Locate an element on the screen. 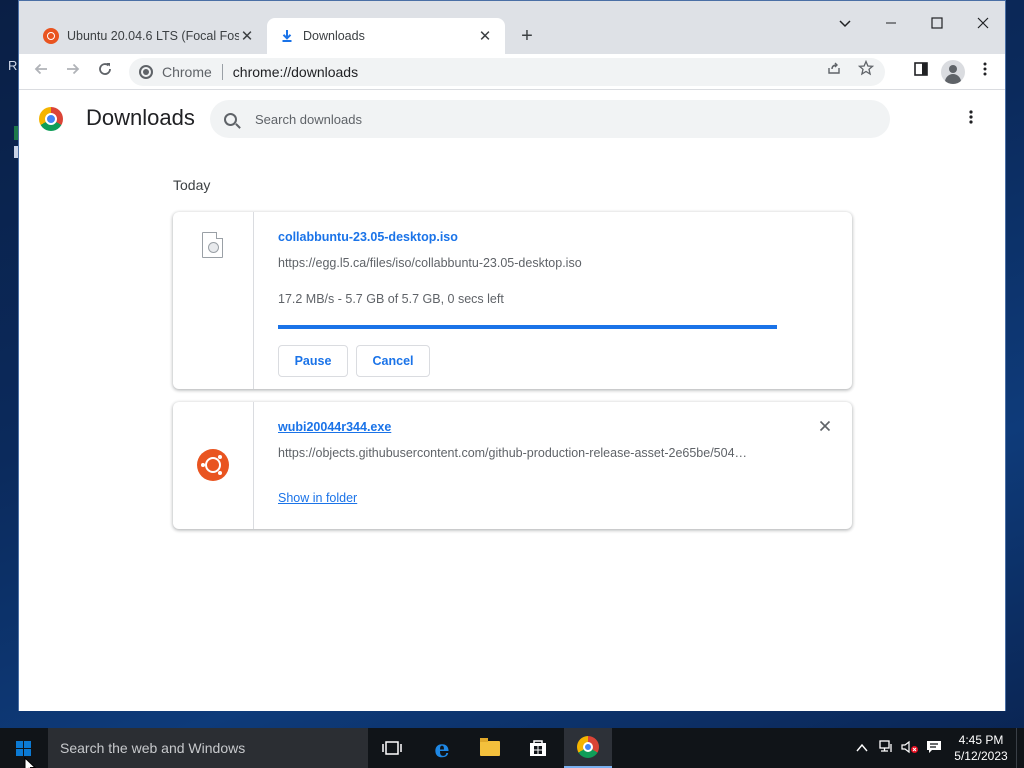  store-icon is located at coordinates (538, 748).